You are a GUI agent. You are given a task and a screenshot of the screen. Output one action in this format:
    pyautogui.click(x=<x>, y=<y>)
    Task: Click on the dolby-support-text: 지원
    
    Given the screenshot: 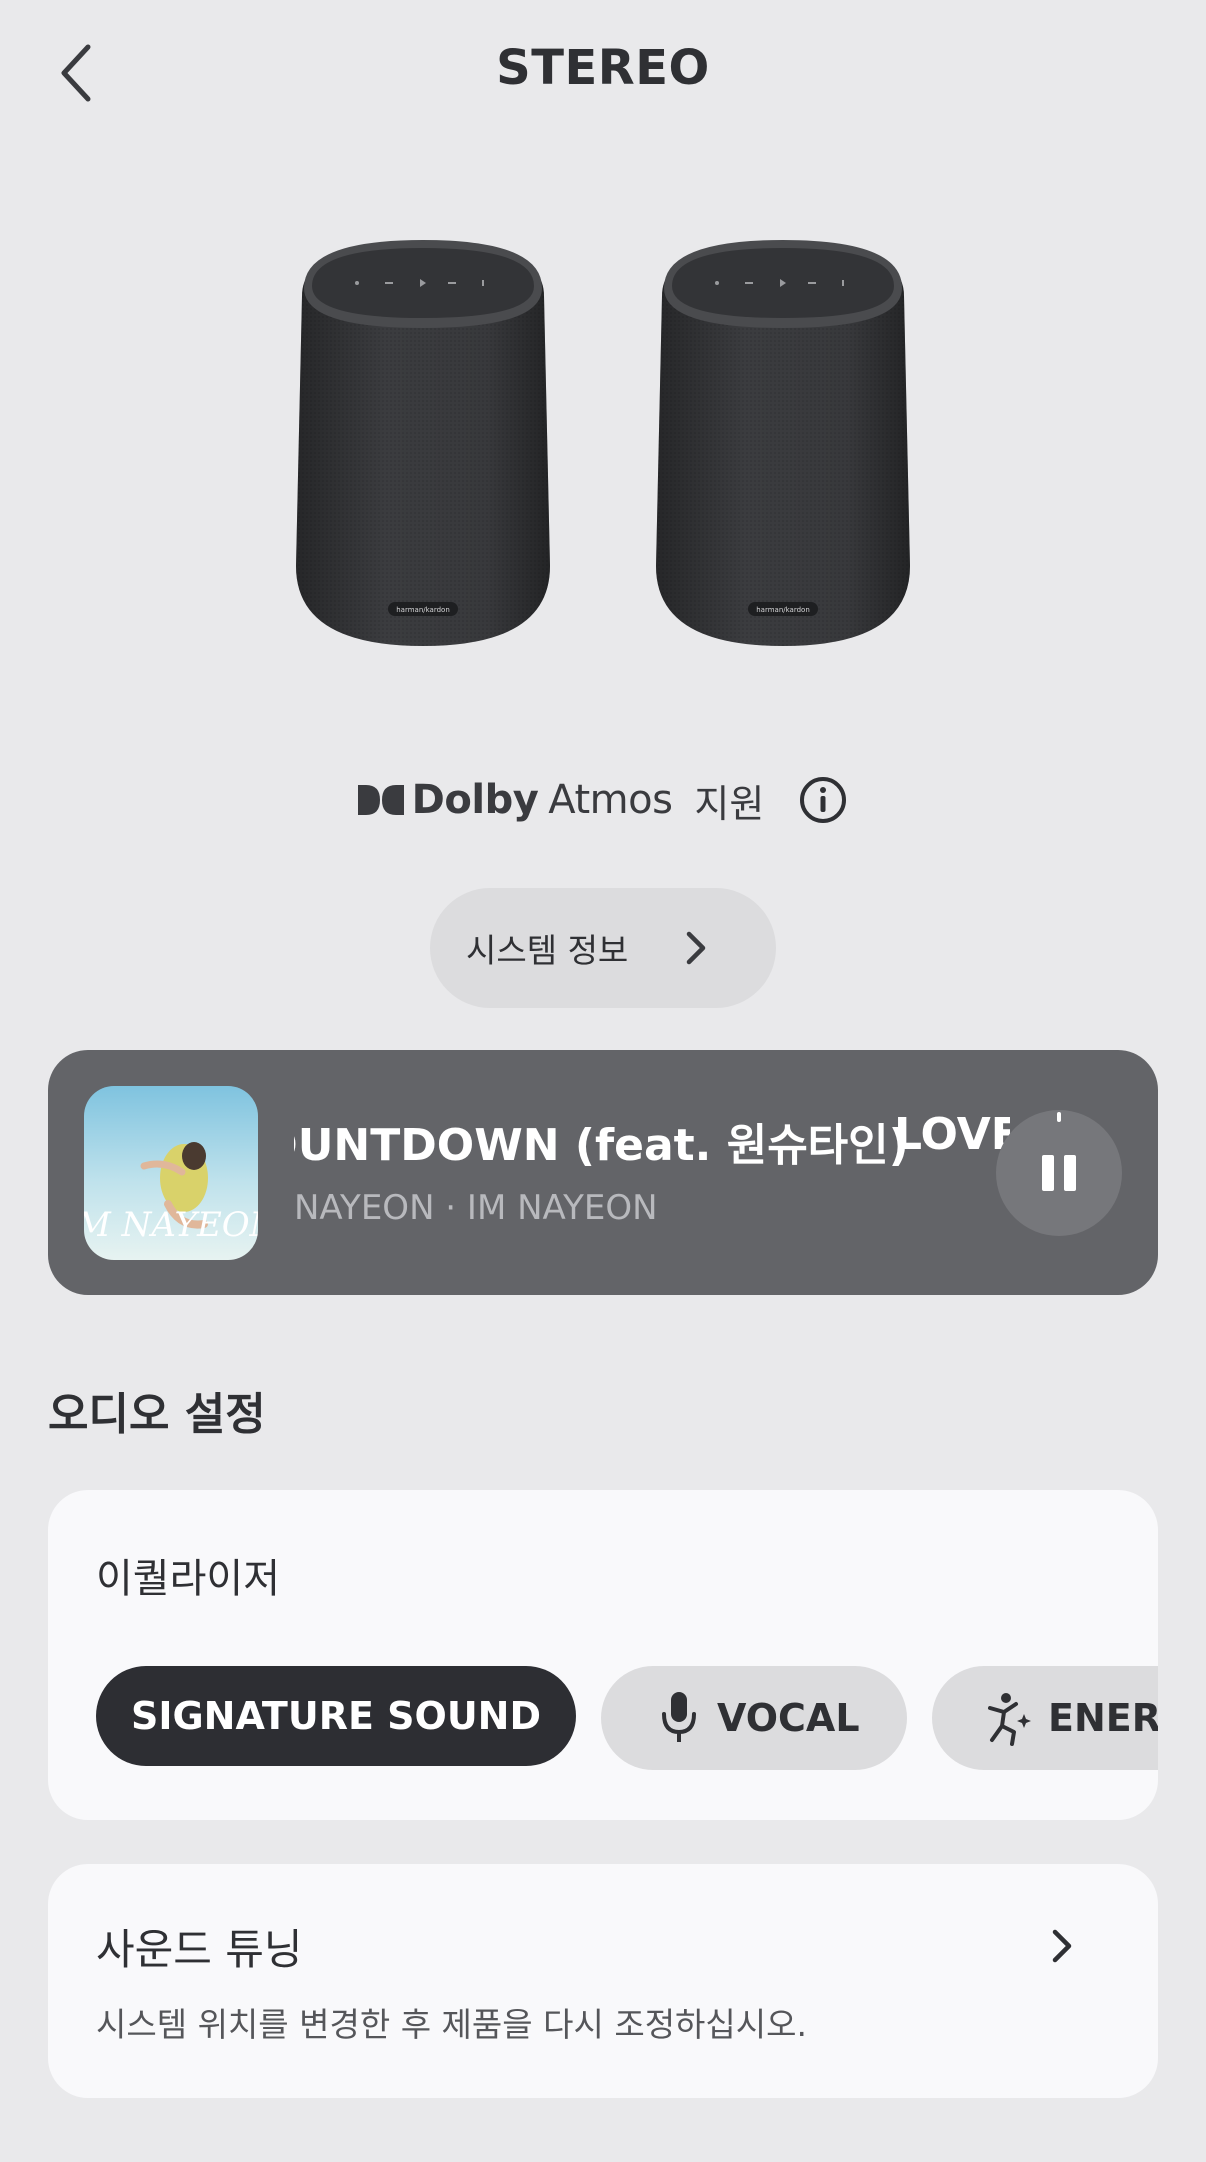 What is the action you would take?
    pyautogui.click(x=729, y=803)
    